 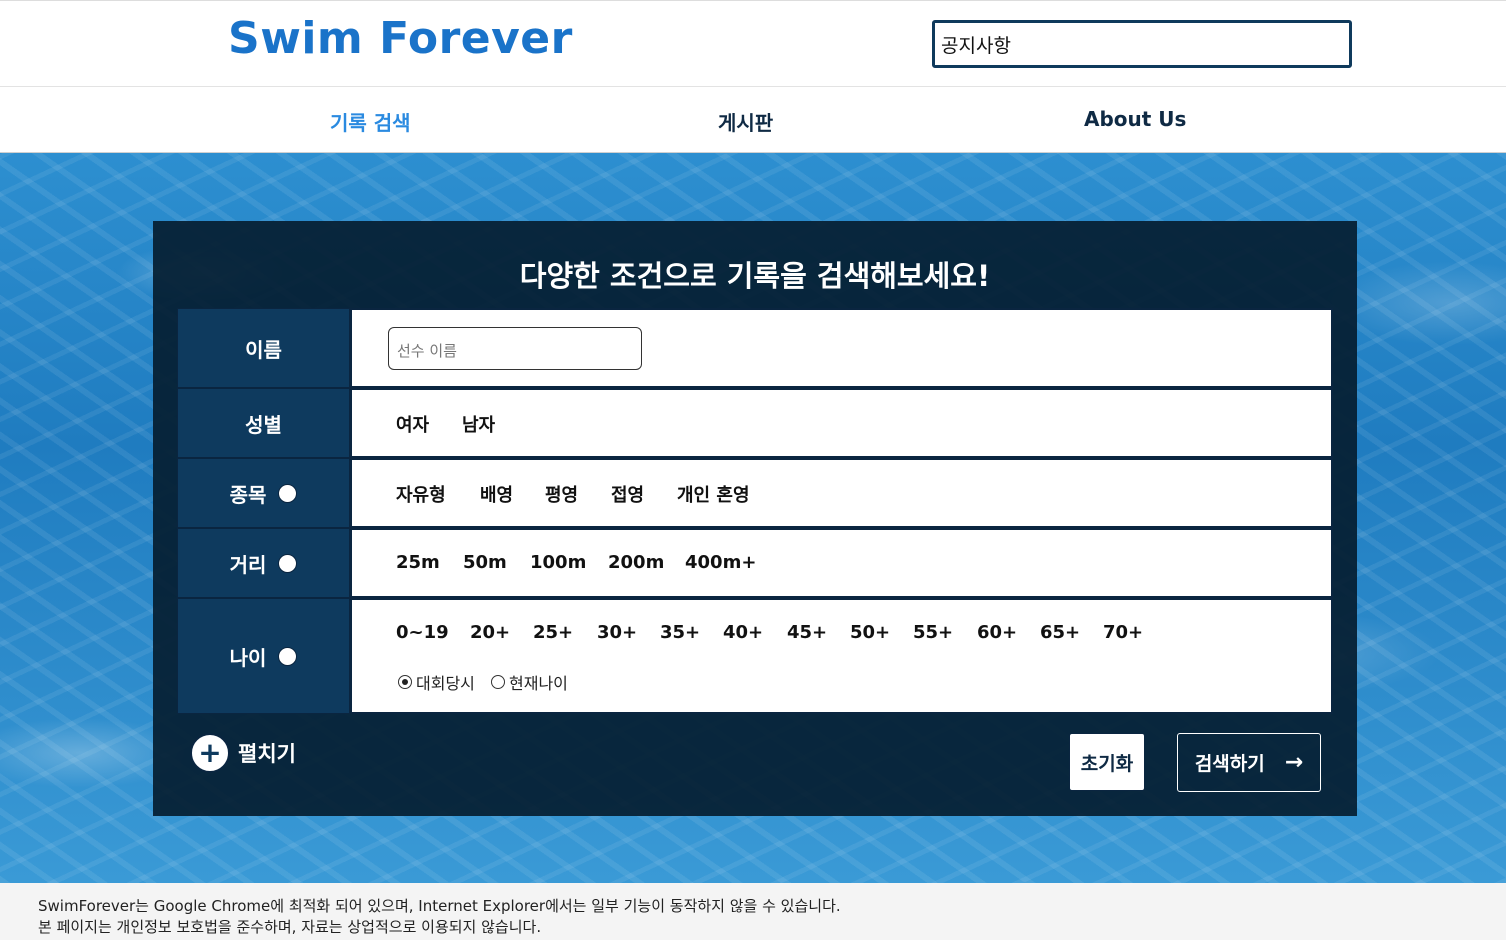 I want to click on age-option: 35+, so click(x=680, y=632).